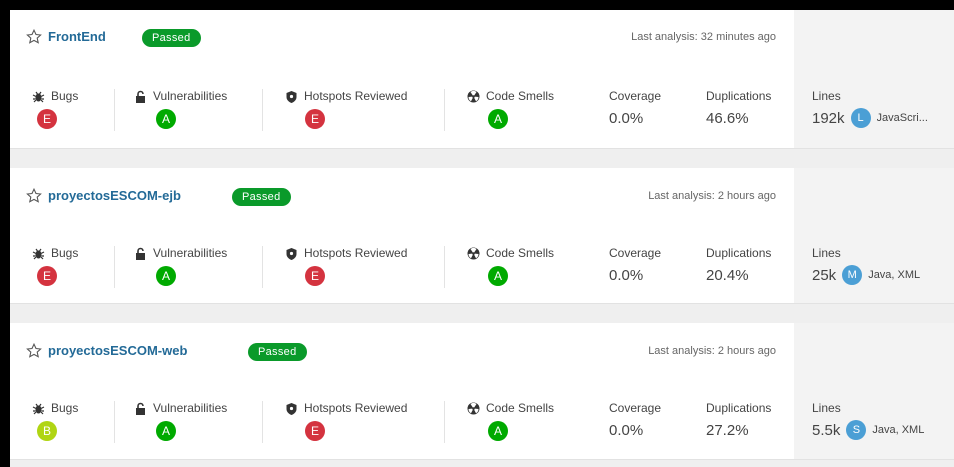 This screenshot has width=954, height=467. What do you see at coordinates (727, 275) in the screenshot?
I see `duplications-value: 20.4%` at bounding box center [727, 275].